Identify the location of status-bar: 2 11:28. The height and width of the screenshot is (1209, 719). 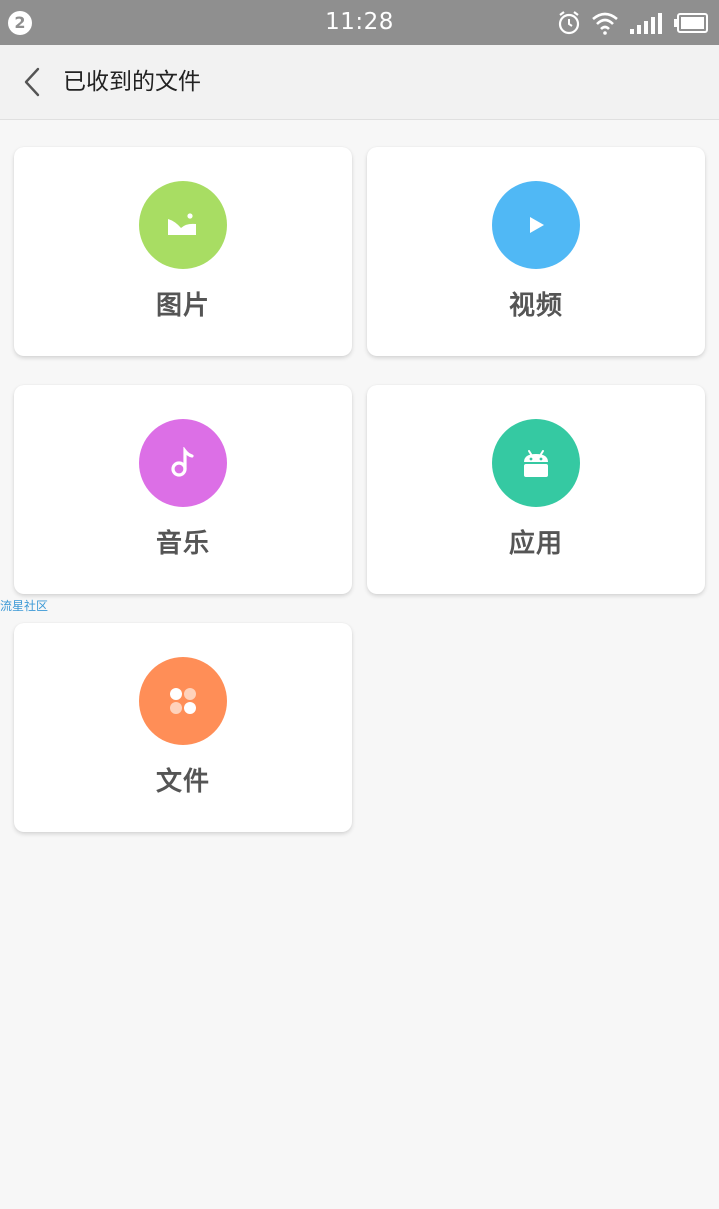
(359, 22).